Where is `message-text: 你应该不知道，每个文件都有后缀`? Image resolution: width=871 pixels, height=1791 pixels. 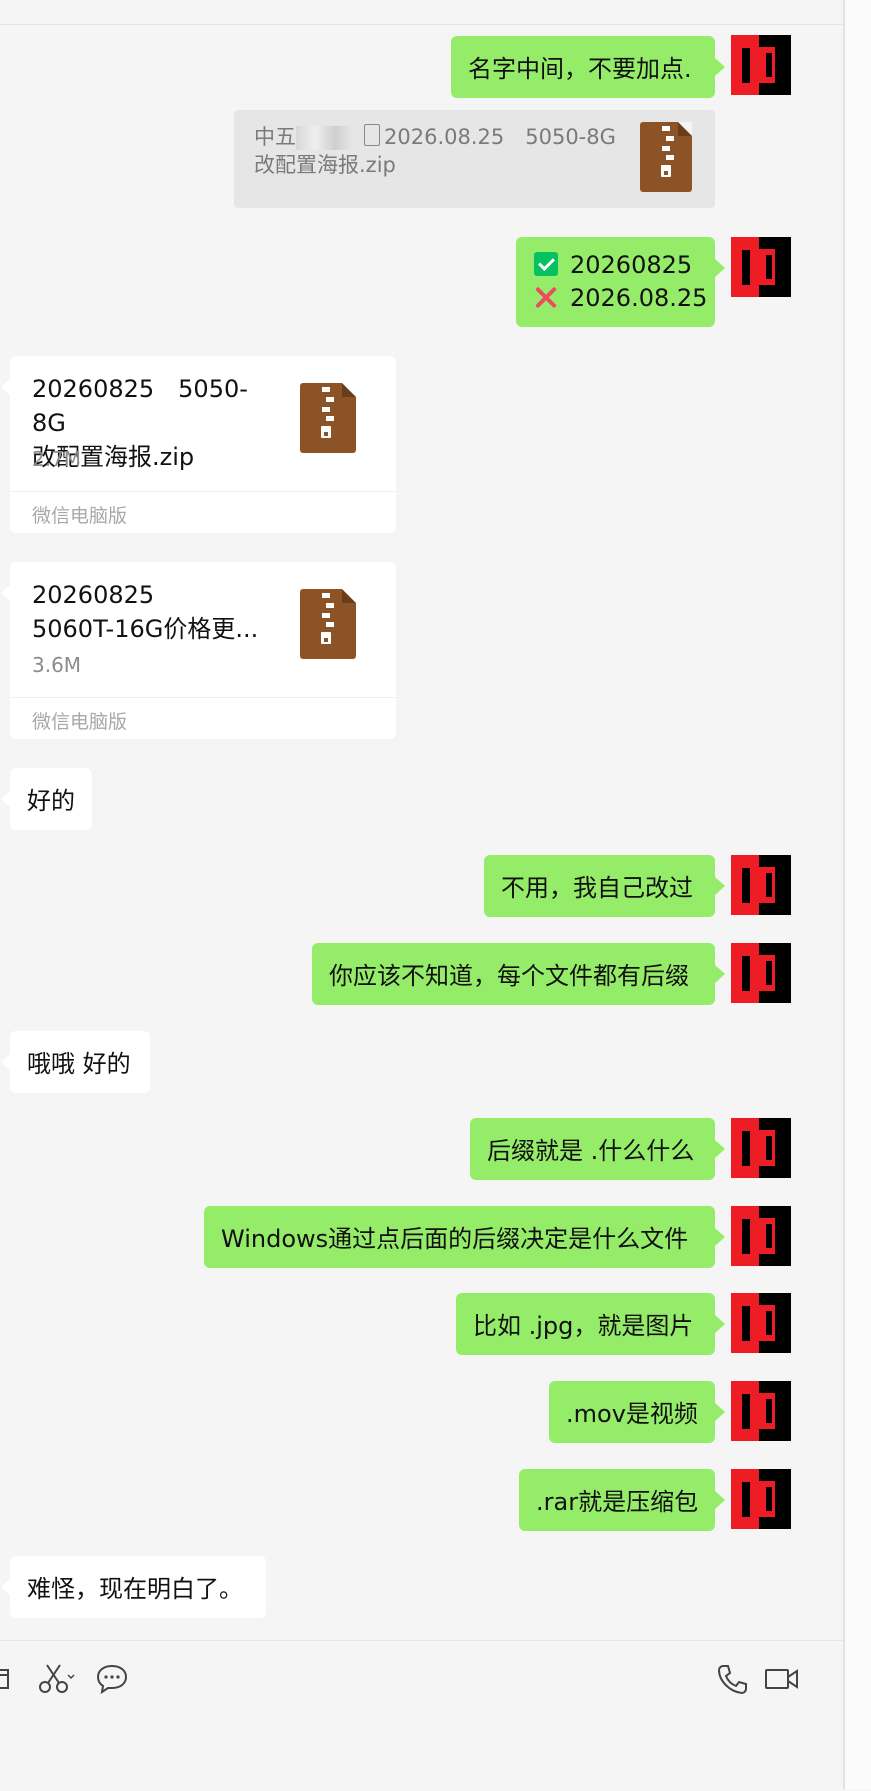
message-text: 你应该不知道，每个文件都有后缀 is located at coordinates (509, 976).